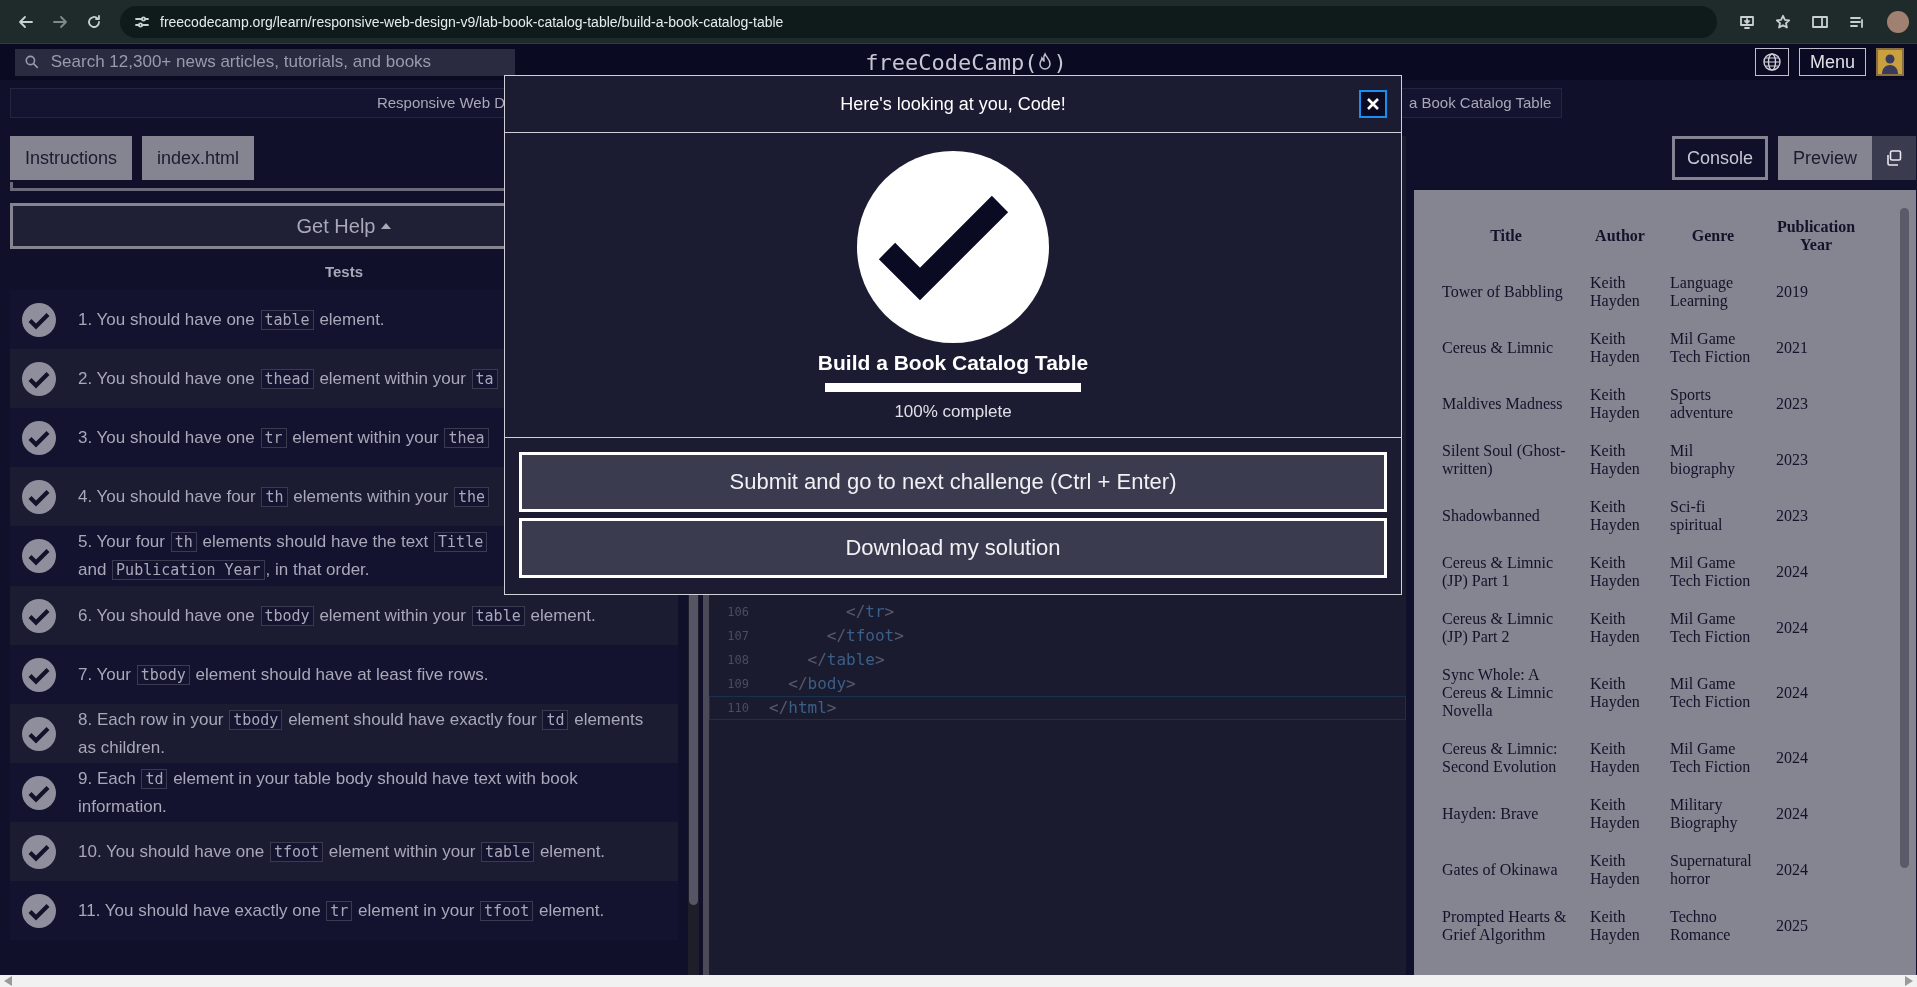  I want to click on table-cell-text: Language Learning, so click(1702, 292).